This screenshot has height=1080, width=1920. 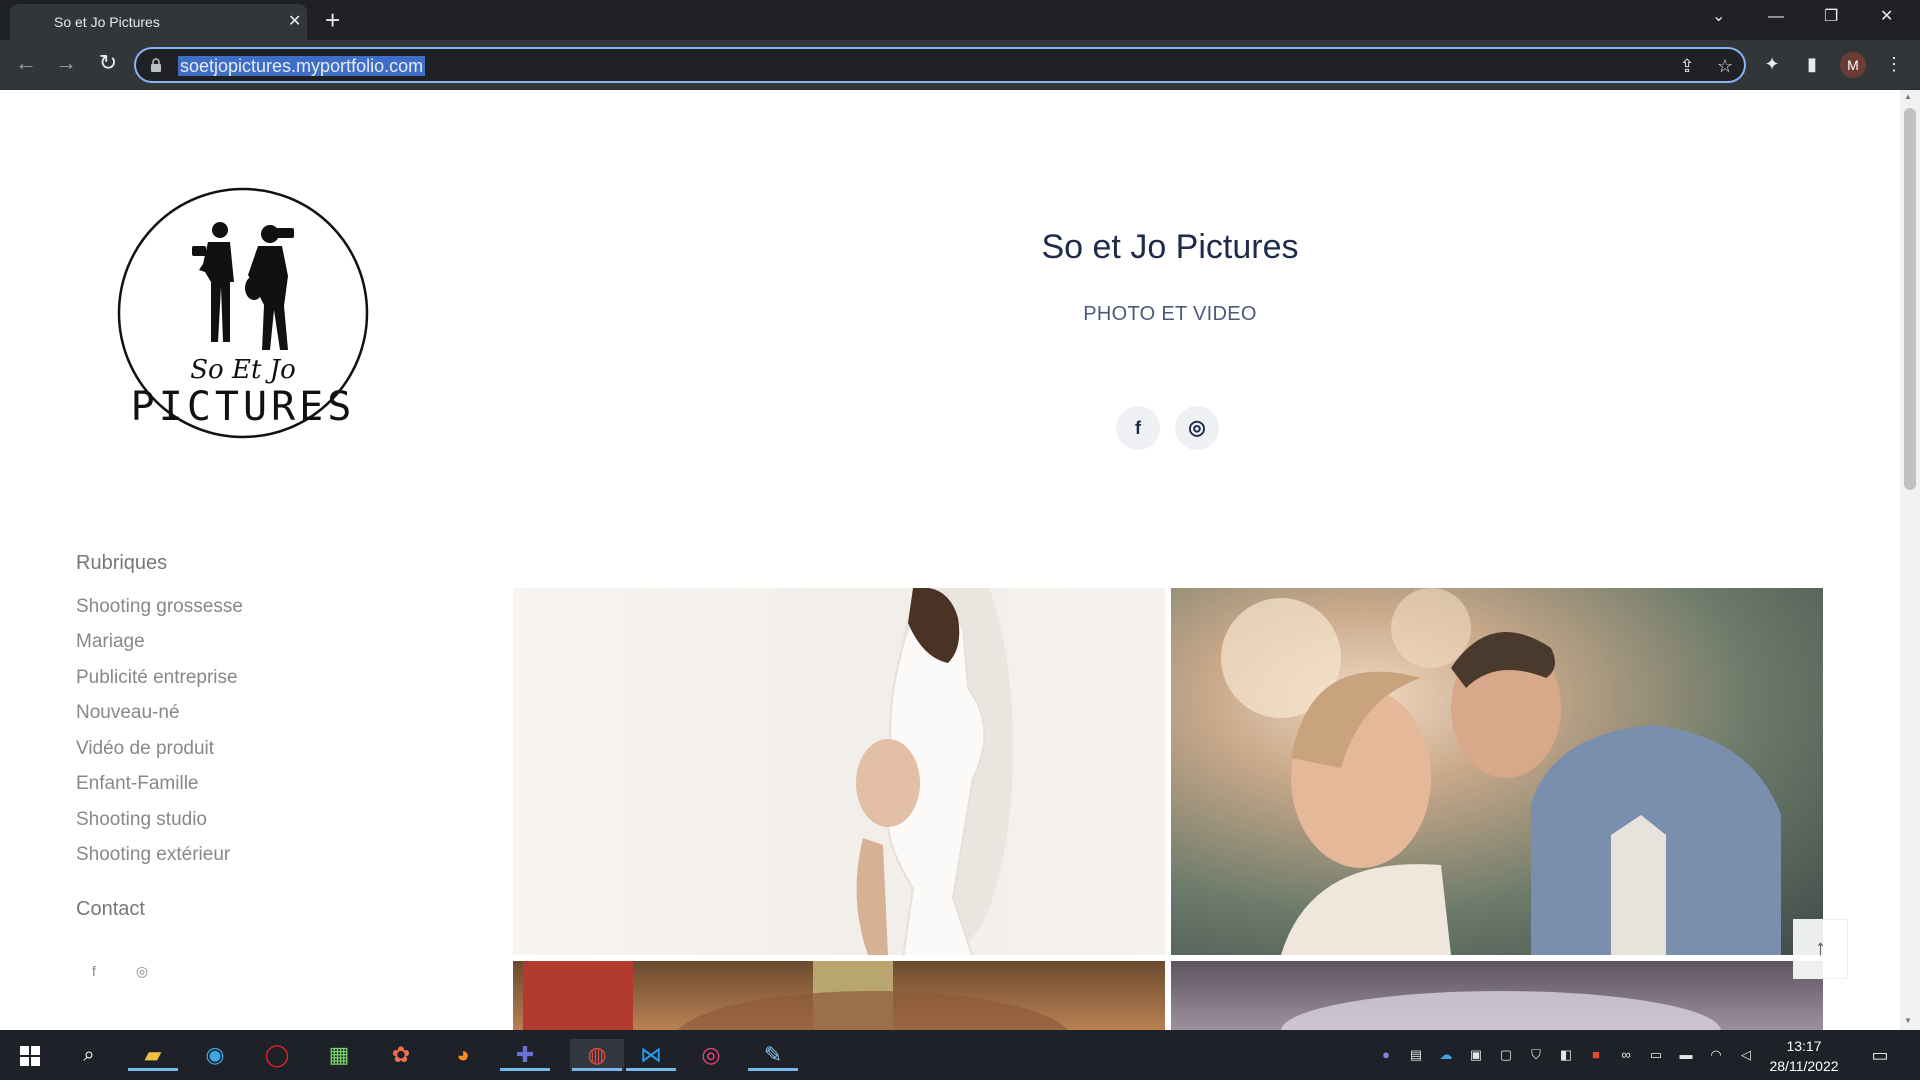 I want to click on site-logo: So Et Jo PICTURES, so click(x=243, y=313).